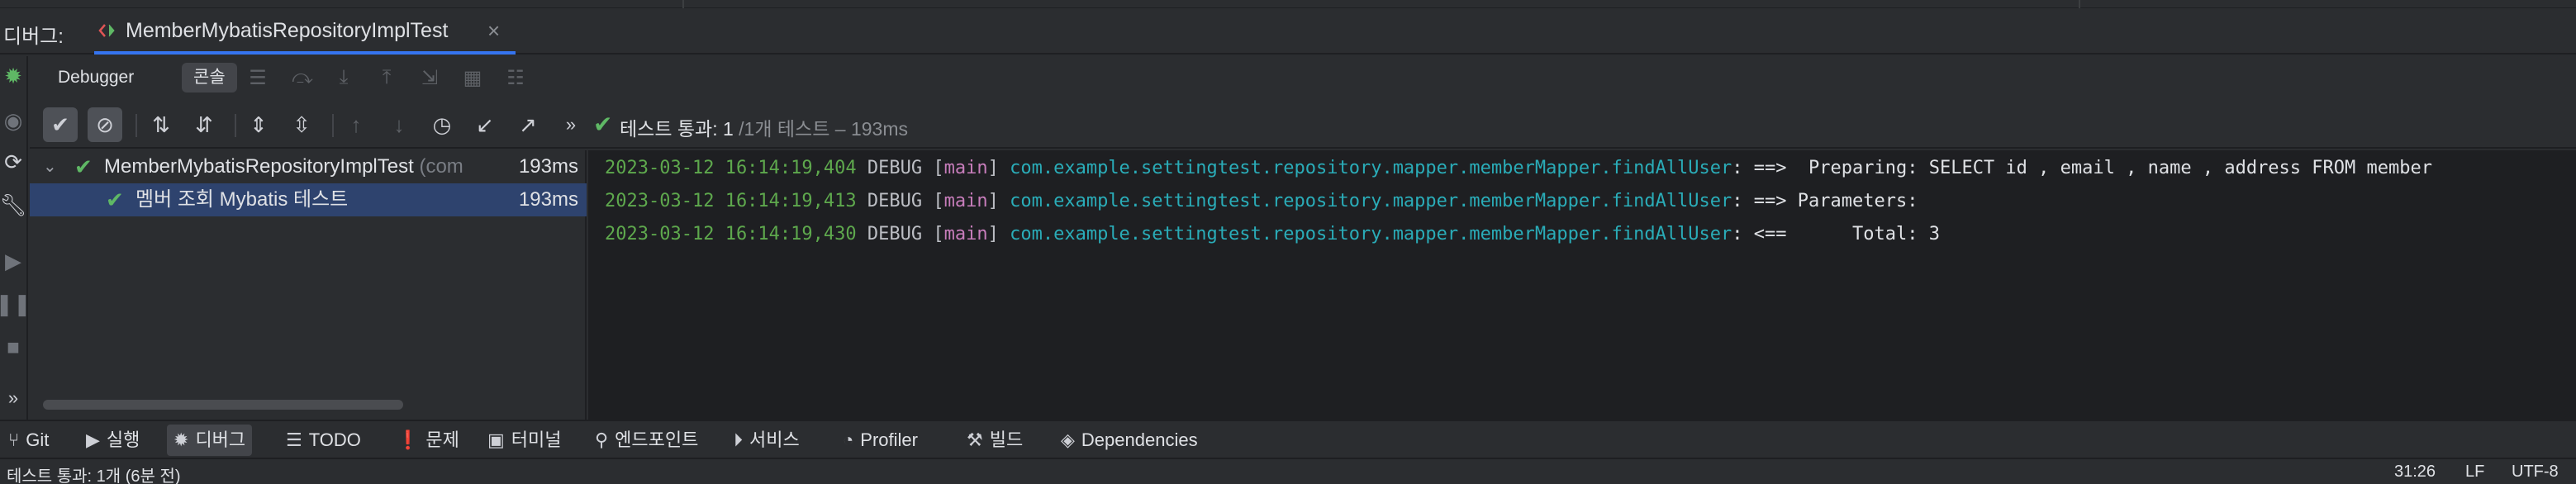  Describe the element at coordinates (95, 78) in the screenshot. I see `tab-debugger: Debugger` at that location.